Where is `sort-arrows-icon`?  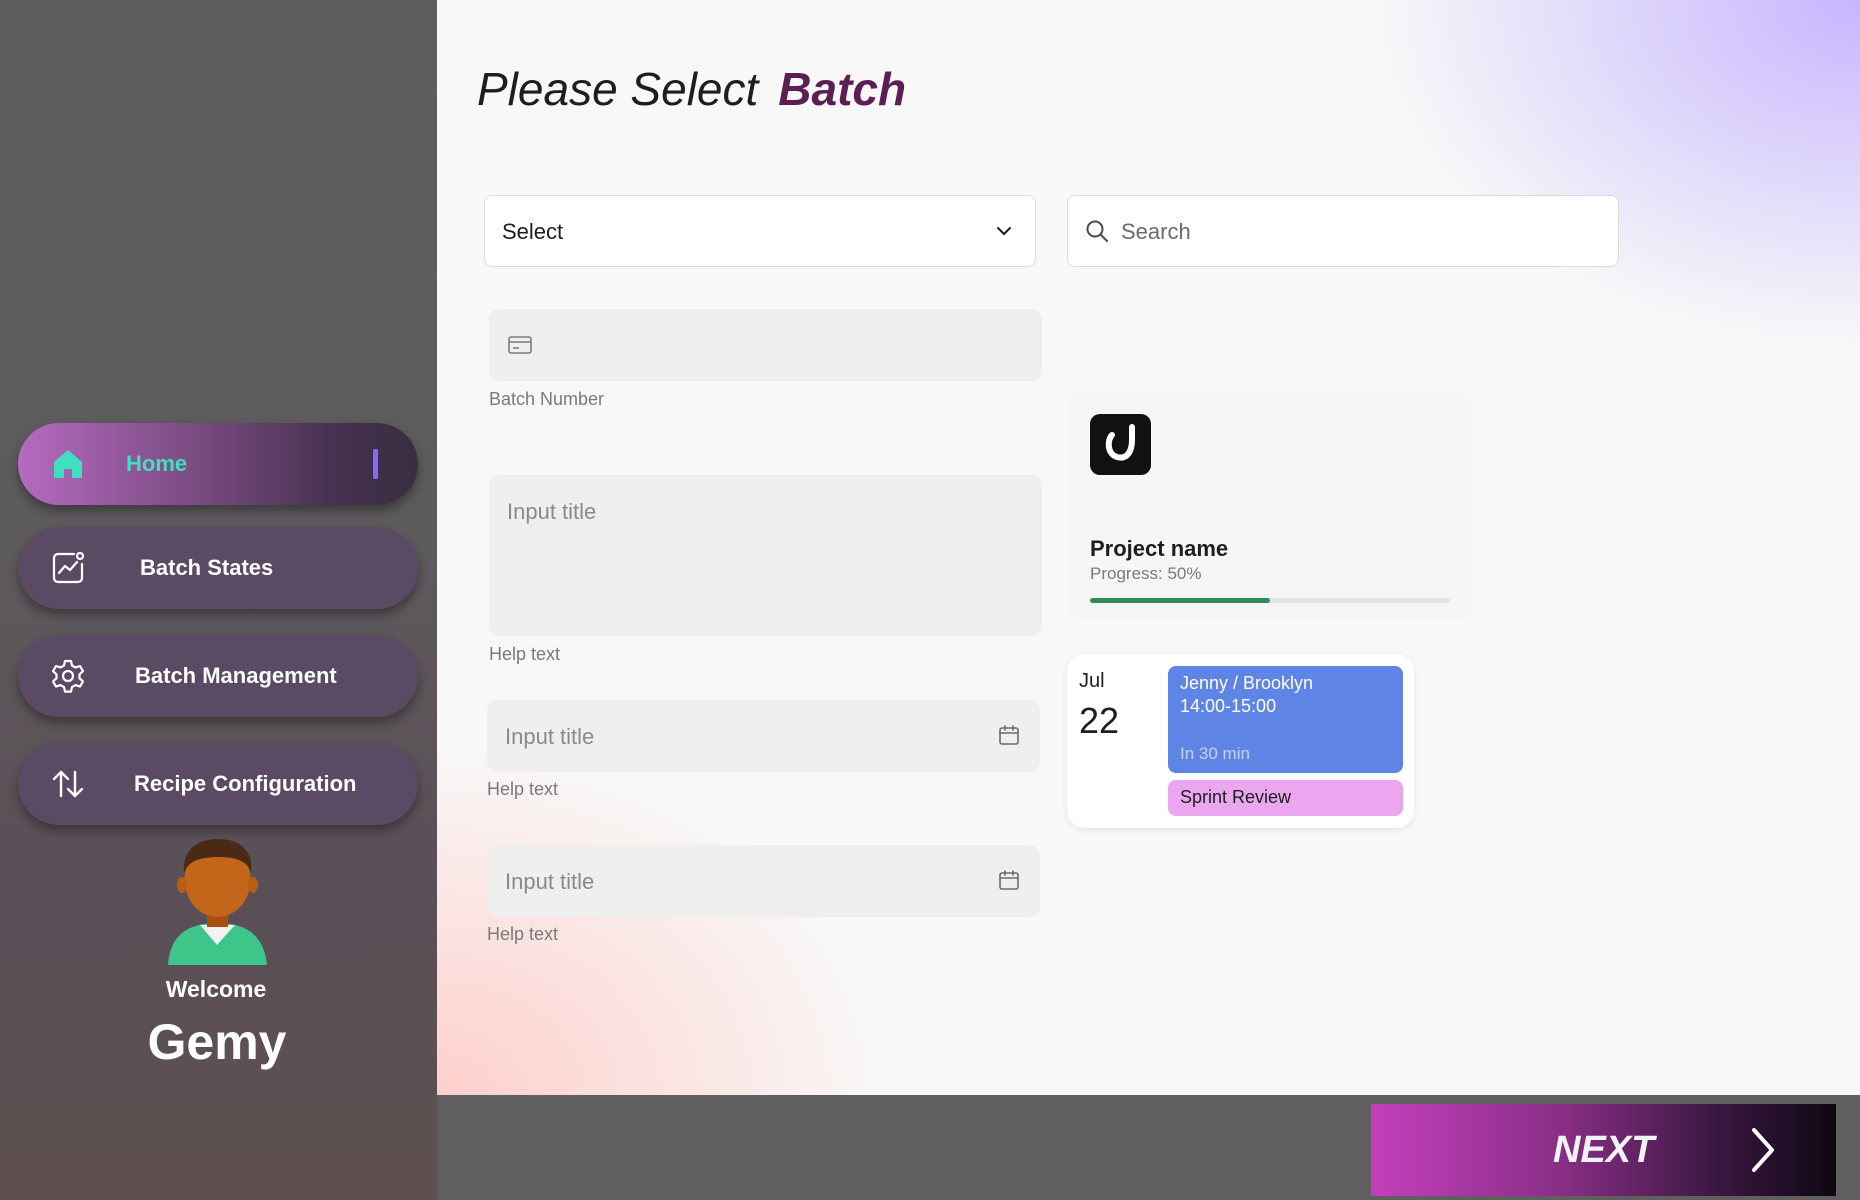
sort-arrows-icon is located at coordinates (68, 784).